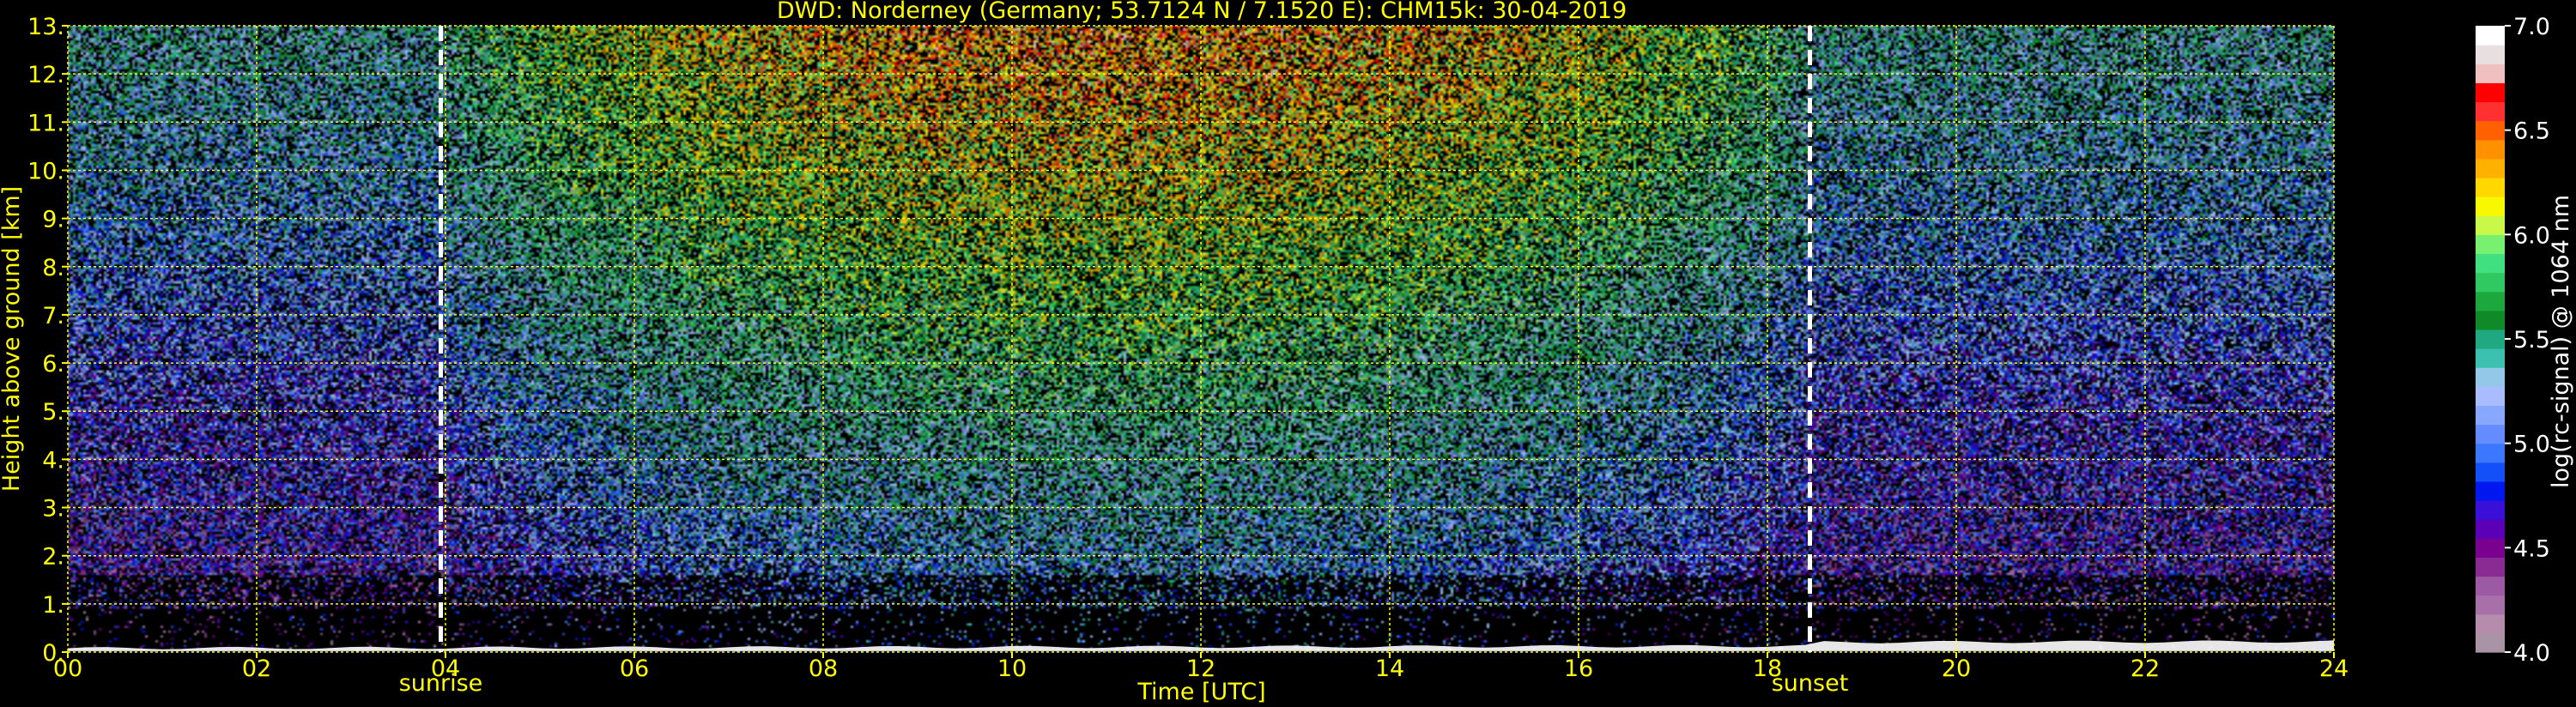  What do you see at coordinates (53, 606) in the screenshot?
I see `y-tick-label: 1.` at bounding box center [53, 606].